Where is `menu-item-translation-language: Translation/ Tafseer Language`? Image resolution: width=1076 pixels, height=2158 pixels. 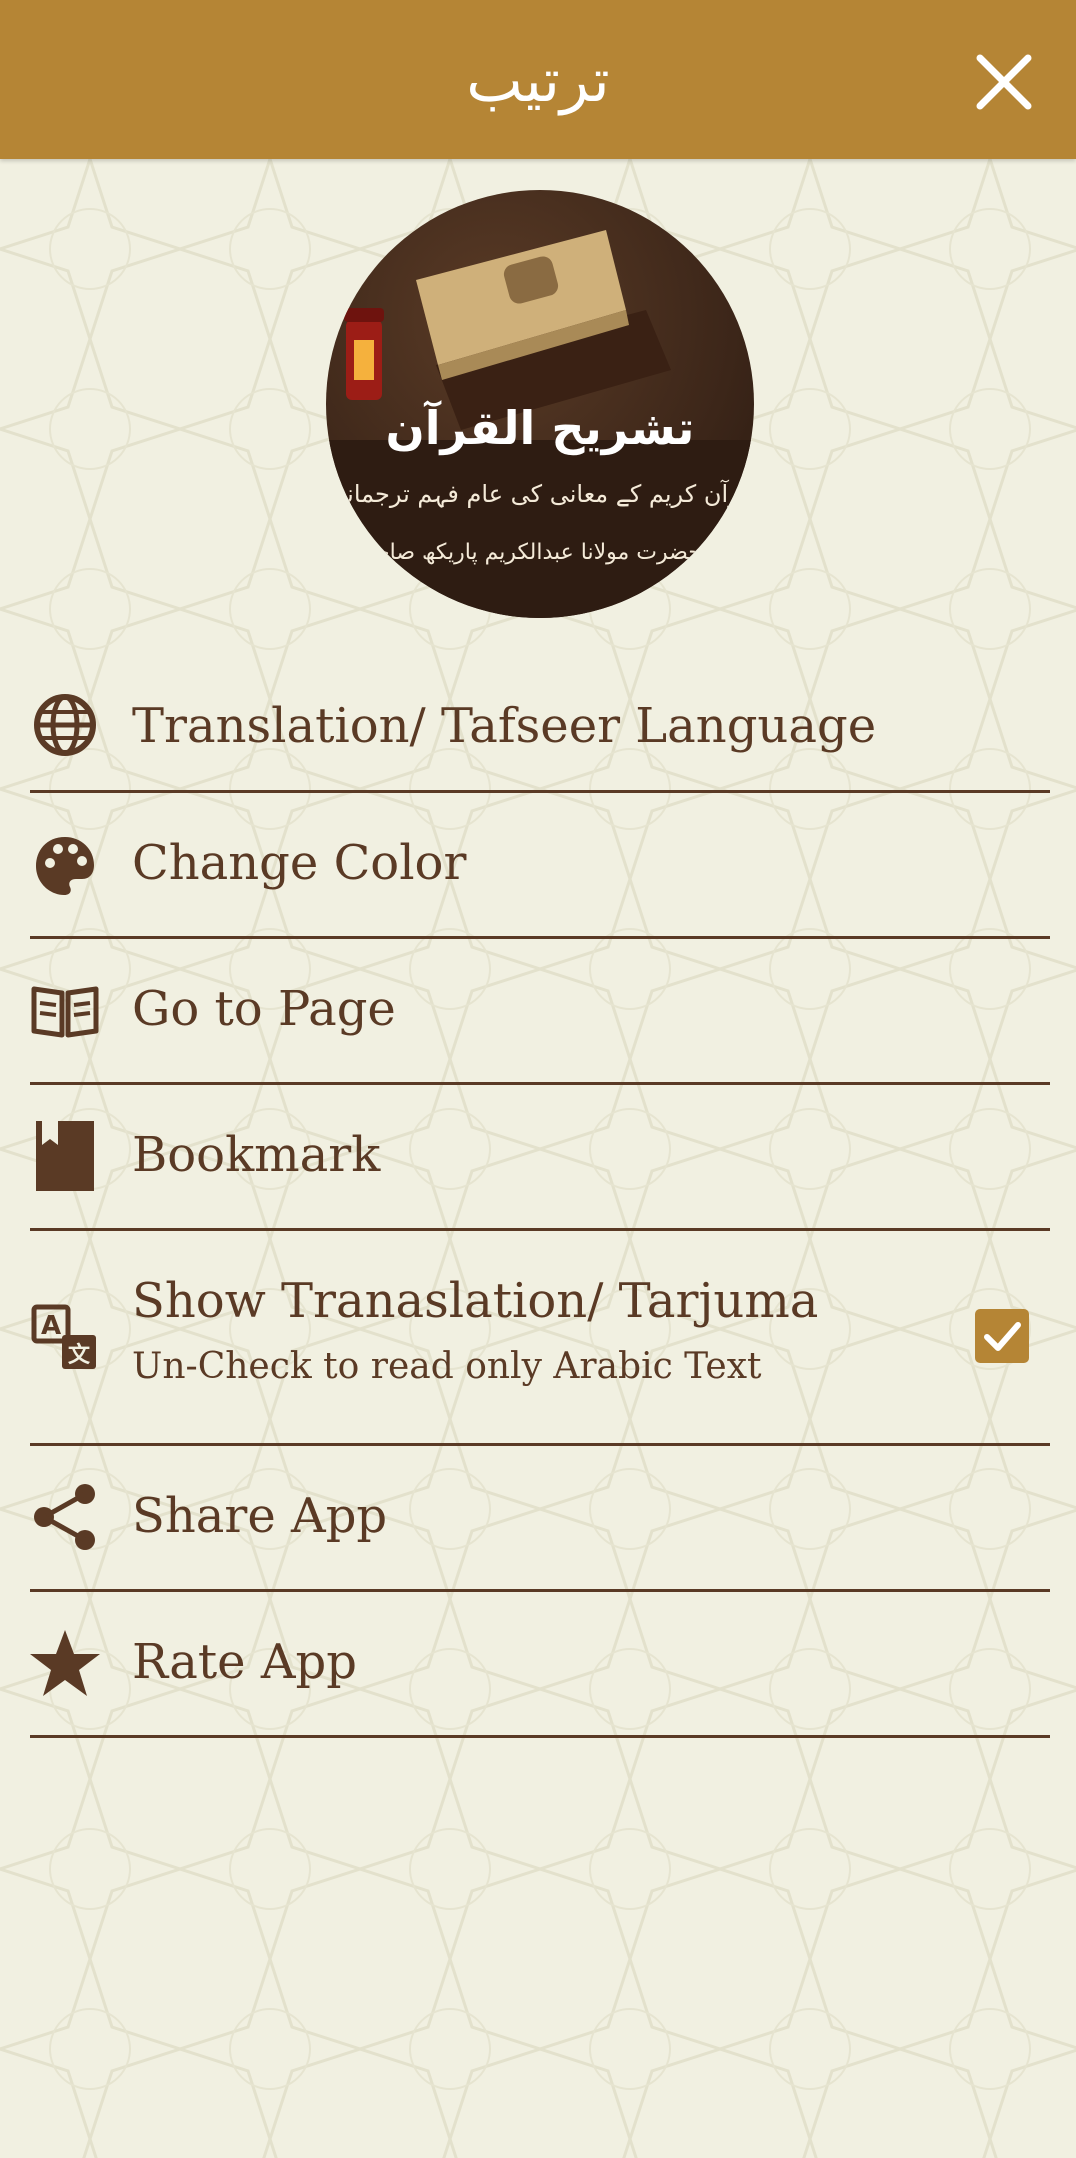 menu-item-translation-language: Translation/ Tafseer Language is located at coordinates (540, 726).